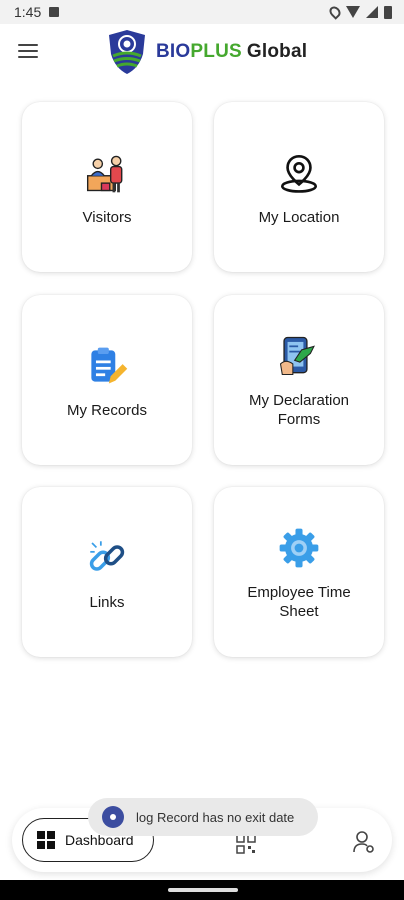  Describe the element at coordinates (335, 12) in the screenshot. I see `location-status-icon` at that location.